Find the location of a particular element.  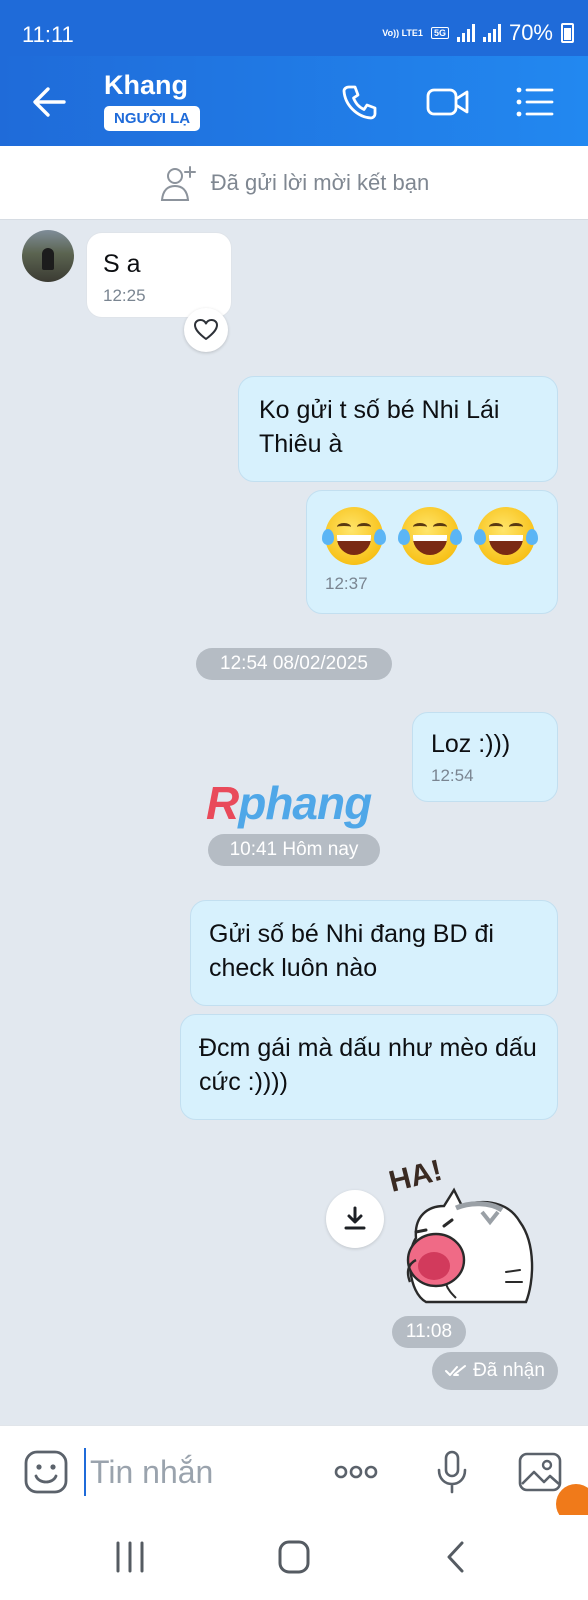

message-bubble-sent: Đcm gái mà dấu như mèo dấu cức :)))) is located at coordinates (369, 1067).